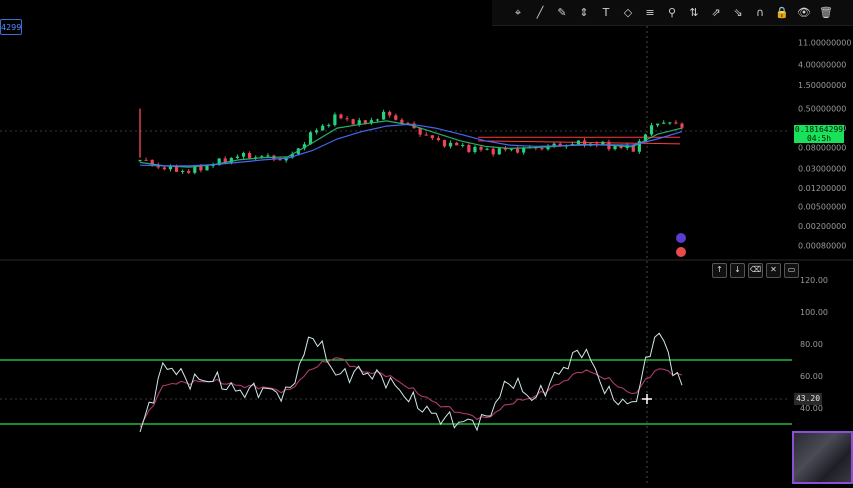  What do you see at coordinates (822, 169) in the screenshot?
I see `price-axis-label: 0.03000000` at bounding box center [822, 169].